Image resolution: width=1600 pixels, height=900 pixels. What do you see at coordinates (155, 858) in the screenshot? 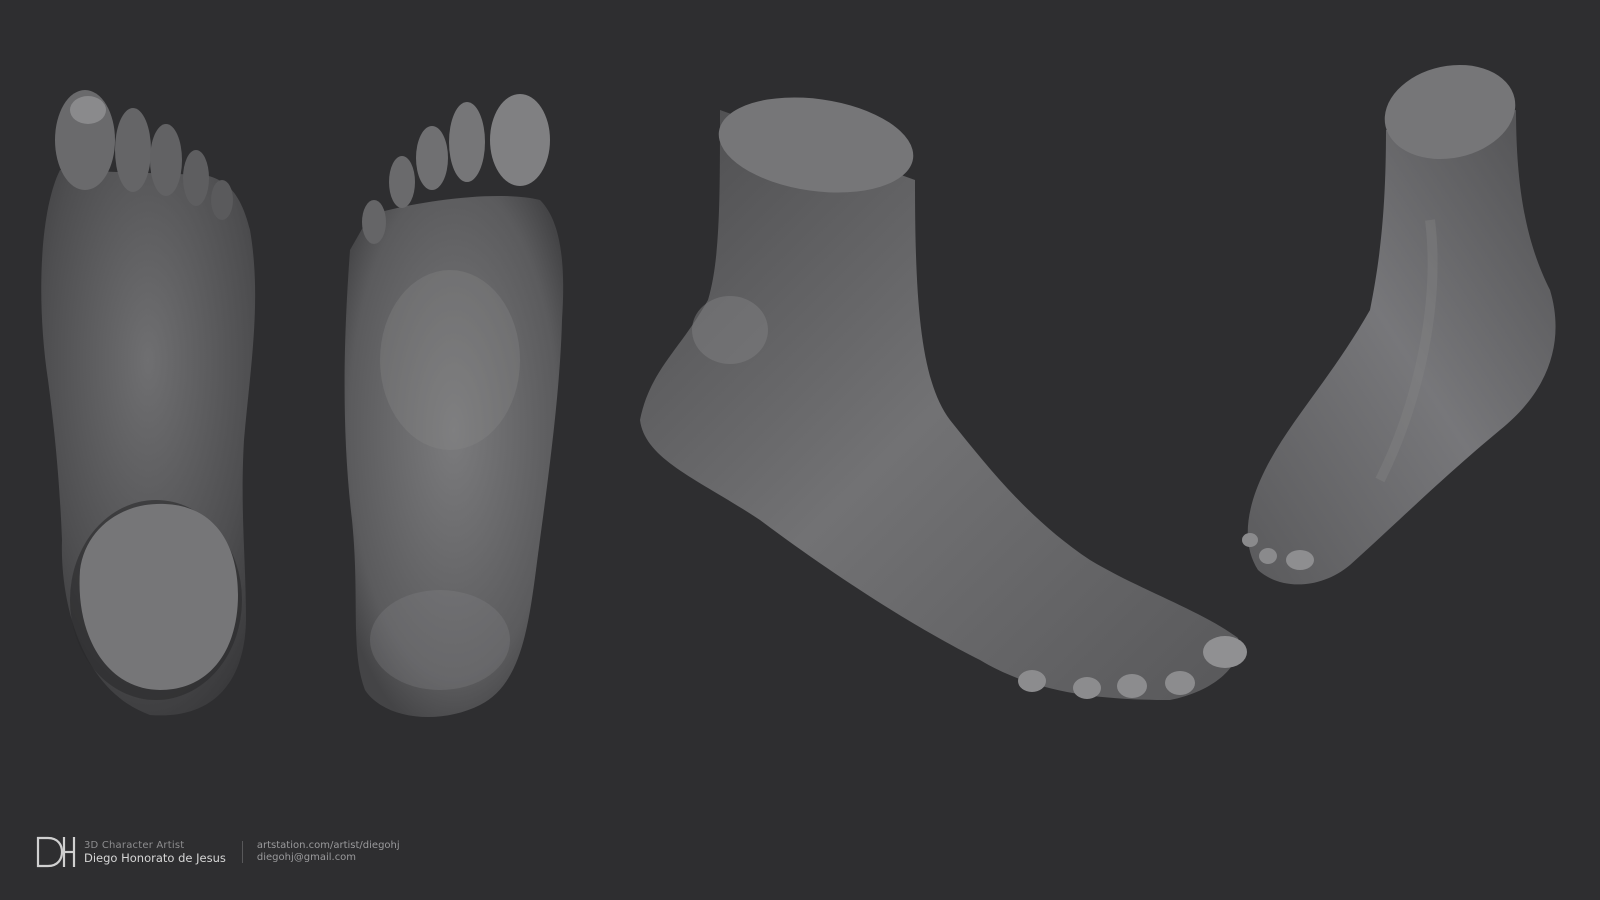
I see `artist-name: Diego Honorato de Jesus` at bounding box center [155, 858].